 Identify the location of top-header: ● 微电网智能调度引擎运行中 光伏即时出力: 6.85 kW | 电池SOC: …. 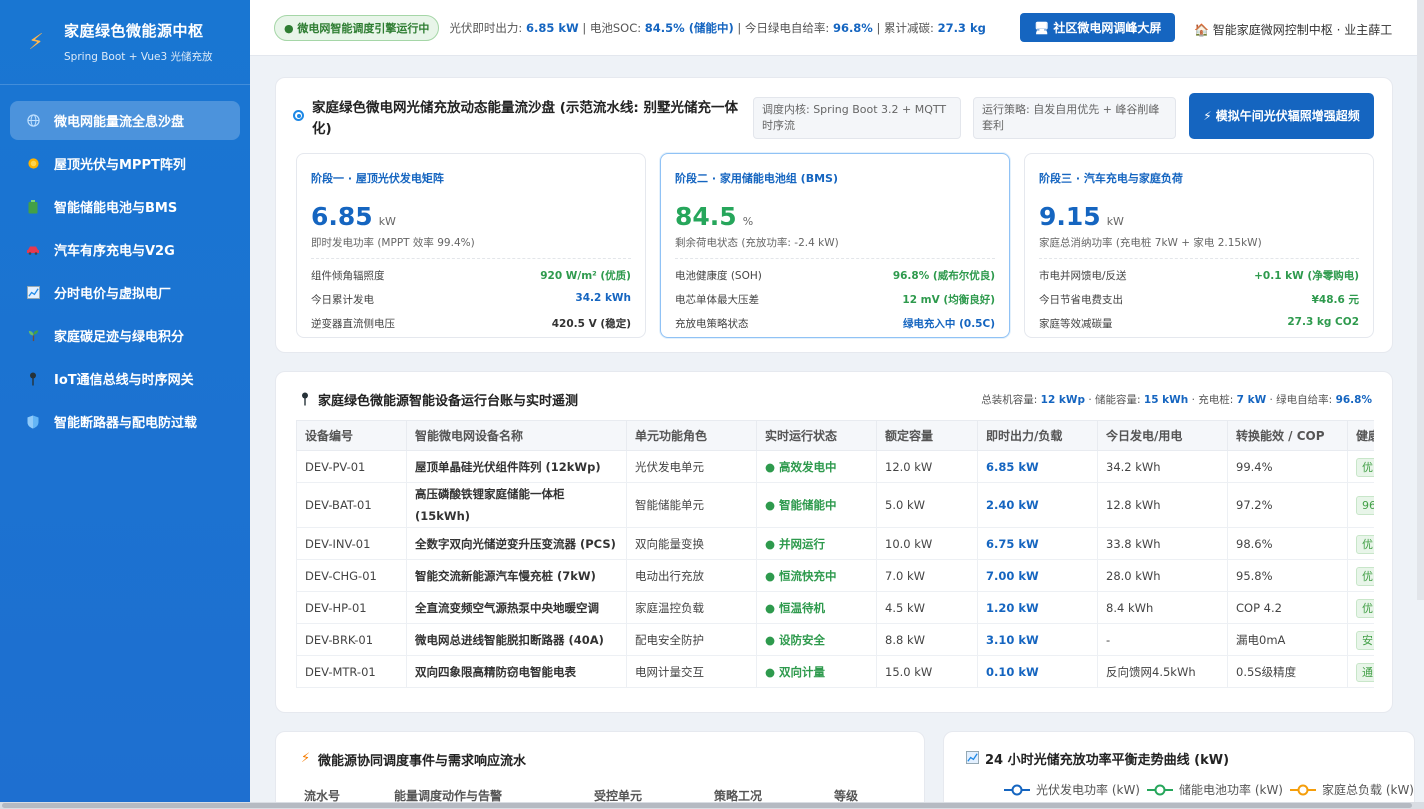
(837, 28).